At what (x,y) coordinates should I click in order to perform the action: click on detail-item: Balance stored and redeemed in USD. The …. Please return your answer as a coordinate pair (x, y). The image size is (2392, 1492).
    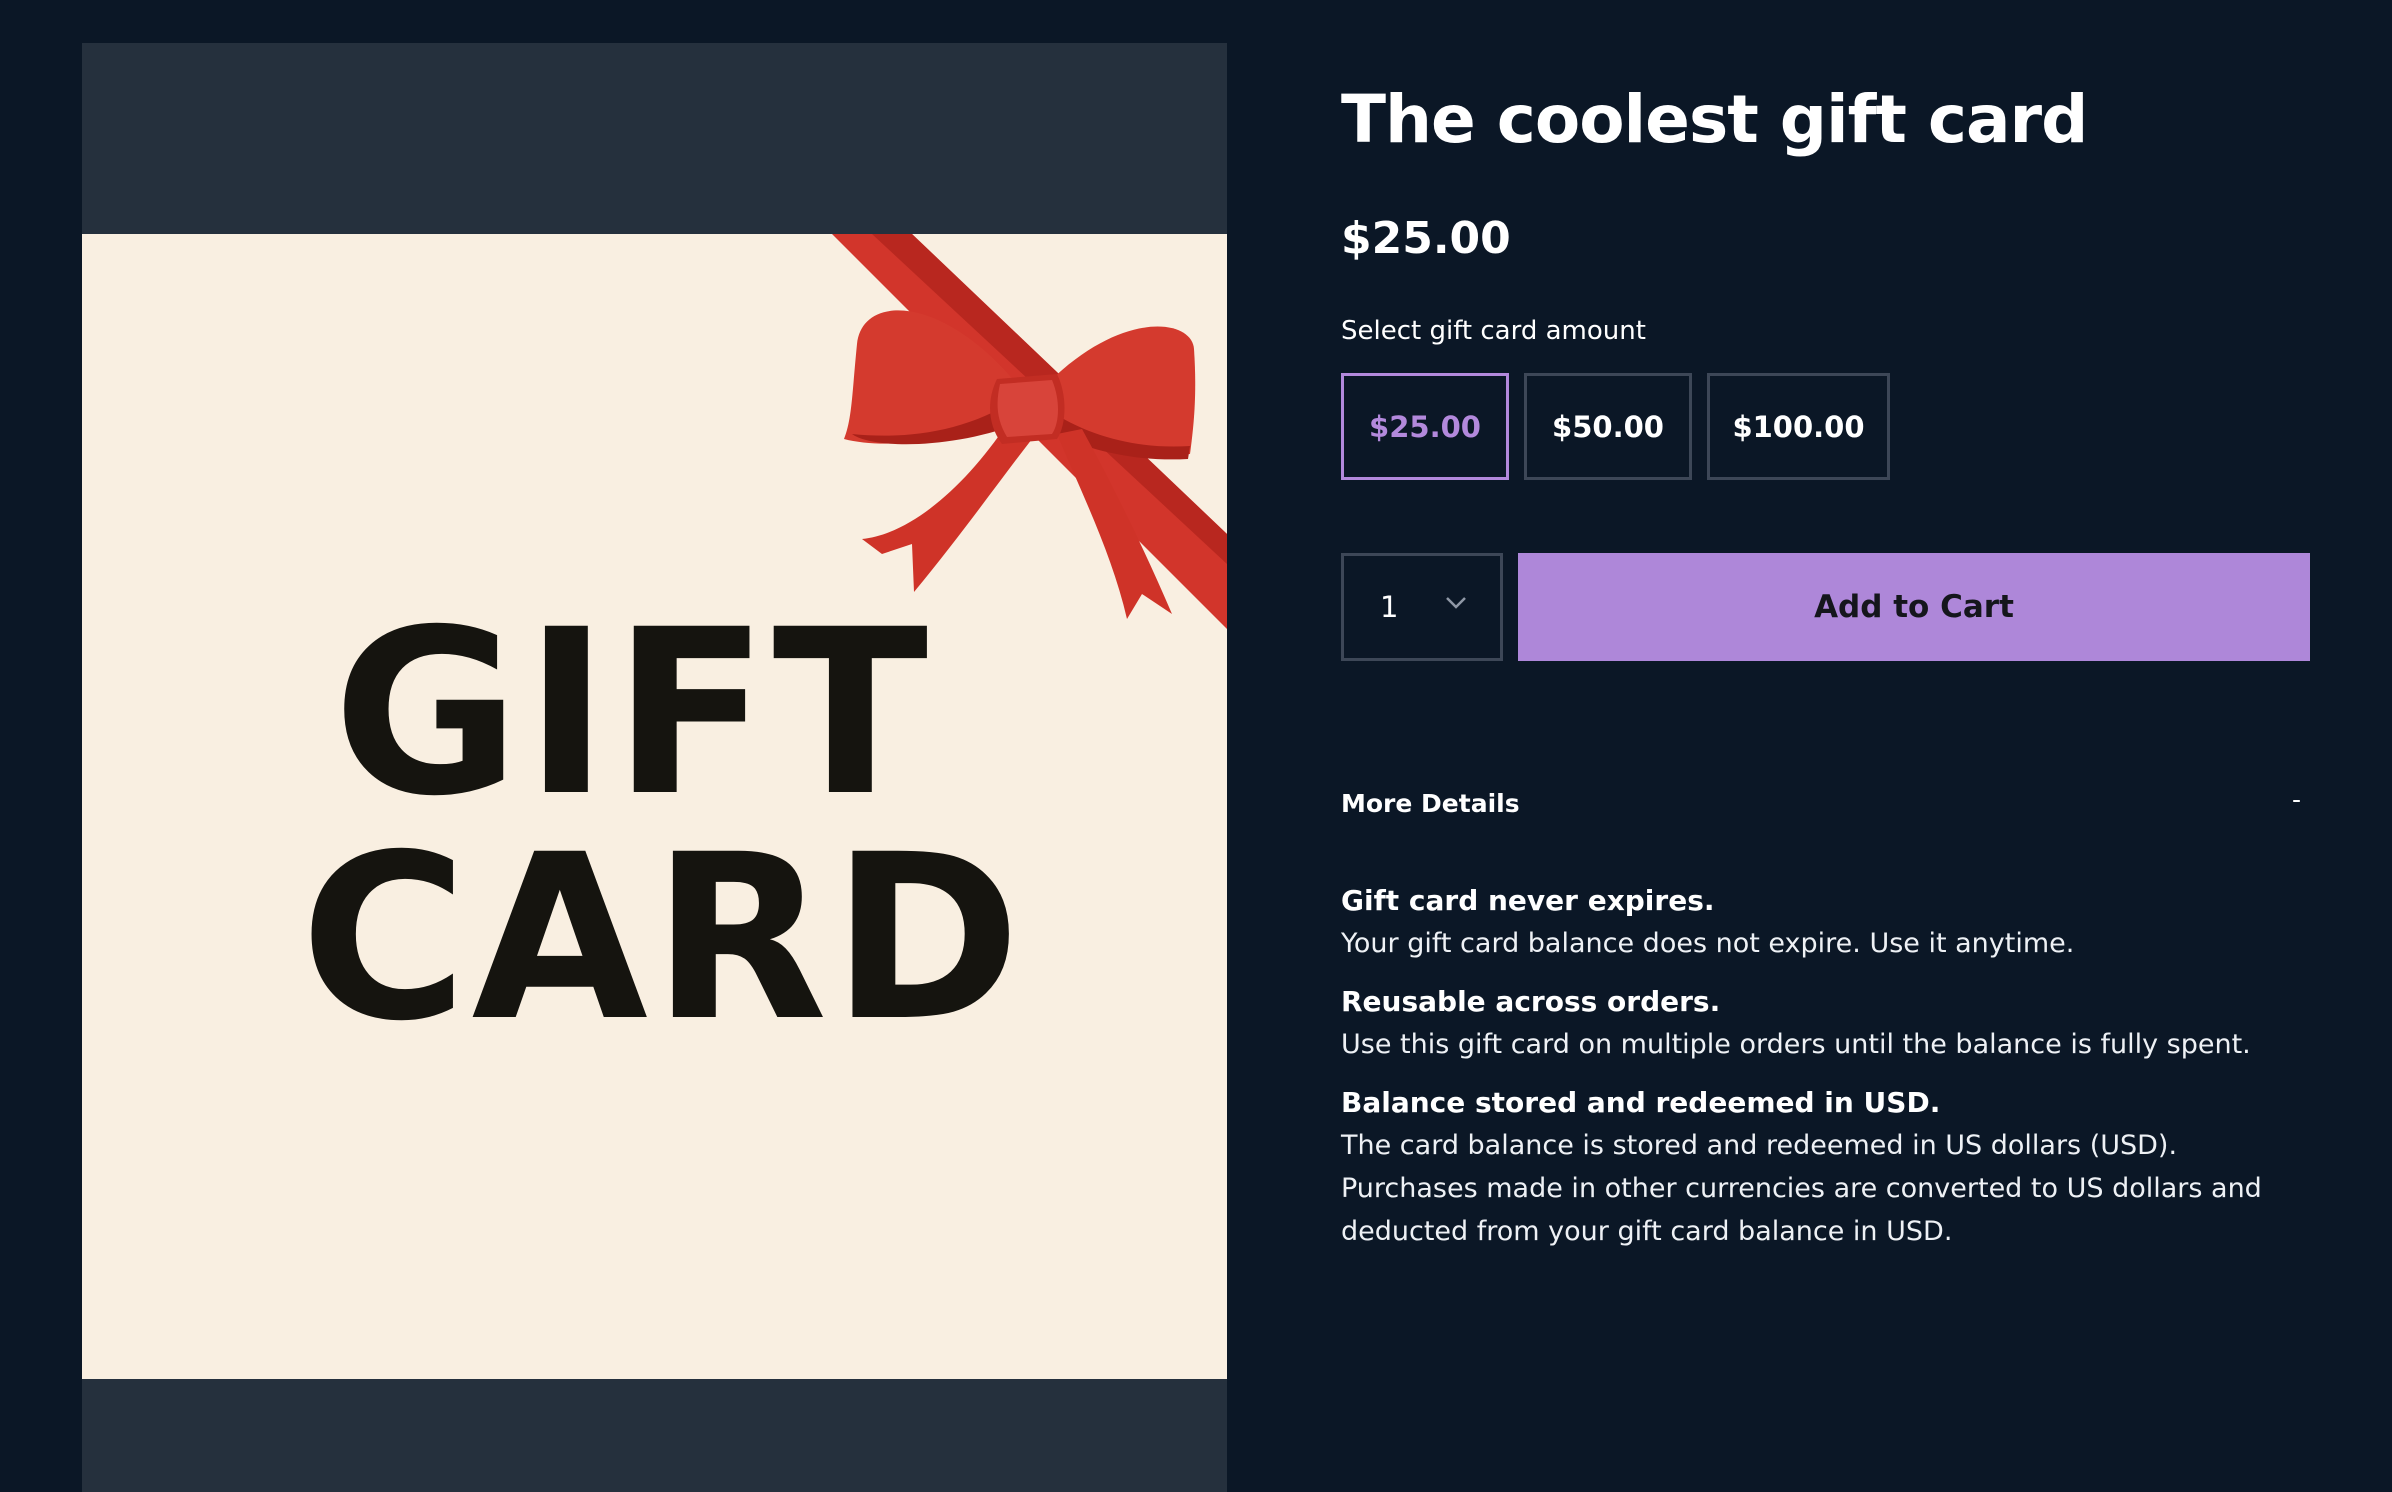
    Looking at the image, I should click on (1828, 1167).